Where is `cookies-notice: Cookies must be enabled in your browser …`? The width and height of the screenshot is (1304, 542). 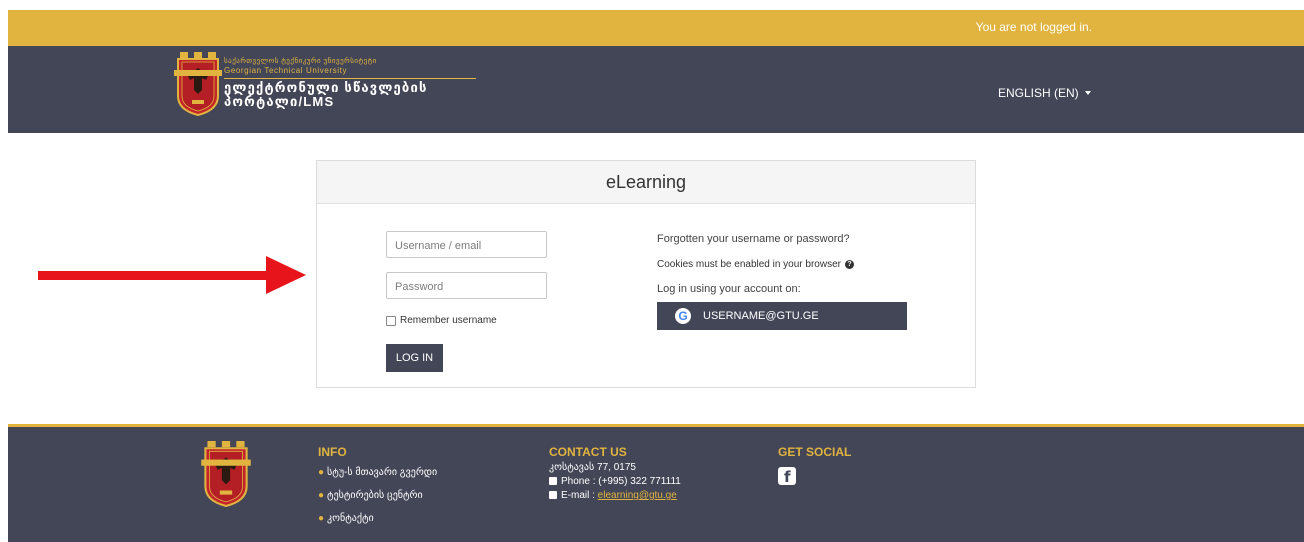
cookies-notice: Cookies must be enabled in your browser … is located at coordinates (755, 264).